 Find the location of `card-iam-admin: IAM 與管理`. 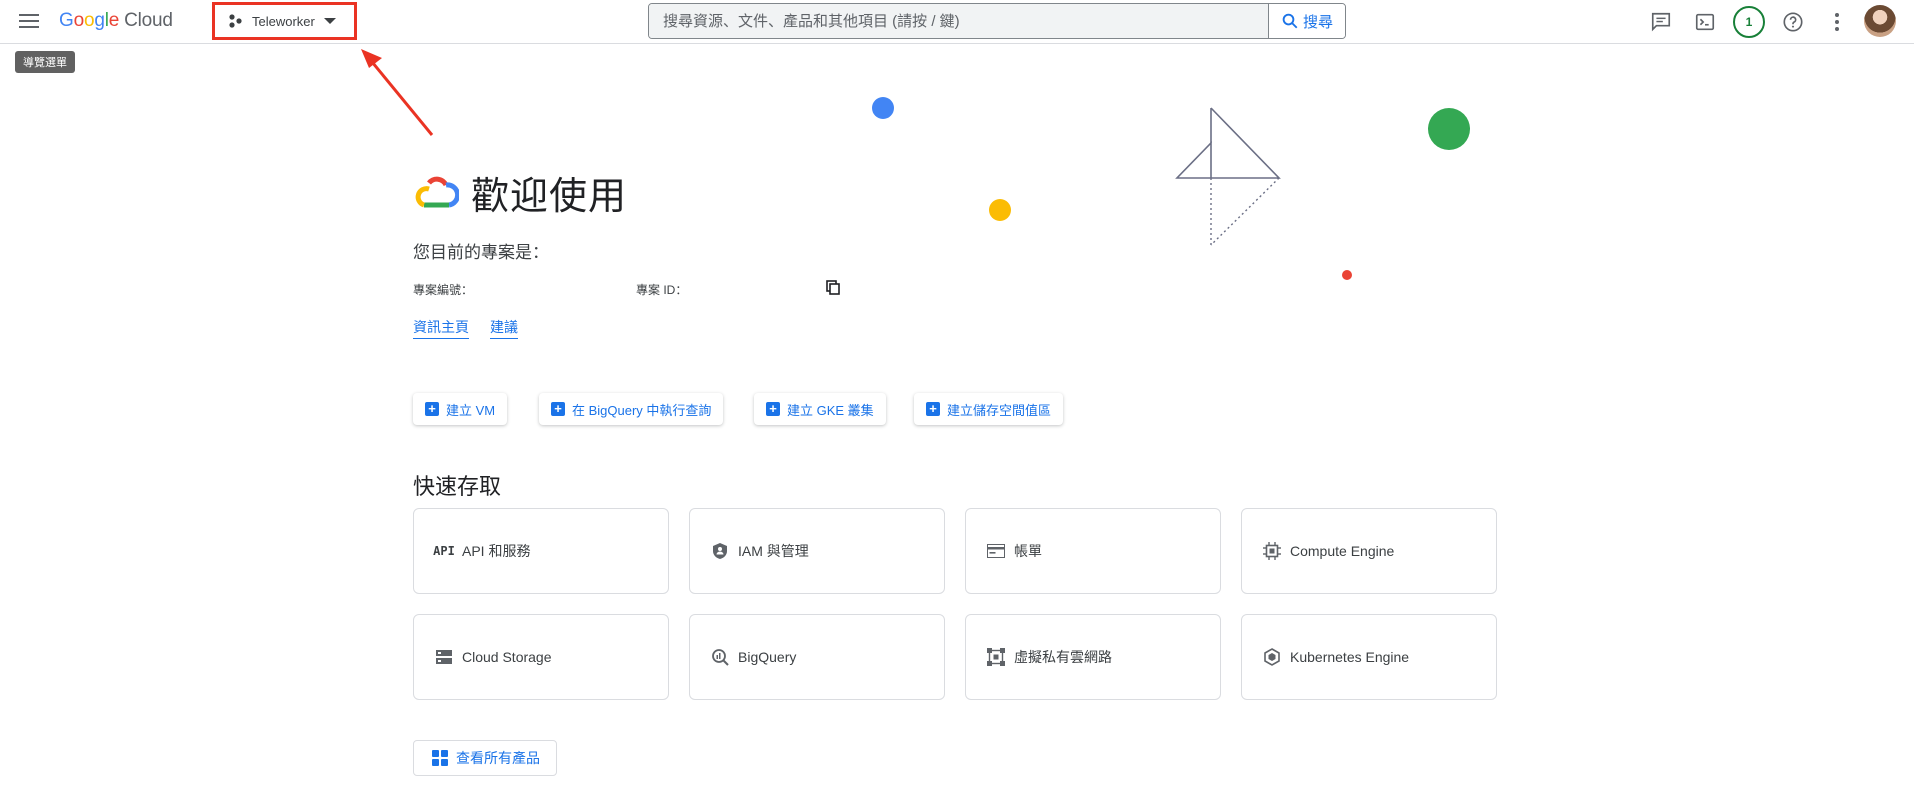

card-iam-admin: IAM 與管理 is located at coordinates (817, 551).